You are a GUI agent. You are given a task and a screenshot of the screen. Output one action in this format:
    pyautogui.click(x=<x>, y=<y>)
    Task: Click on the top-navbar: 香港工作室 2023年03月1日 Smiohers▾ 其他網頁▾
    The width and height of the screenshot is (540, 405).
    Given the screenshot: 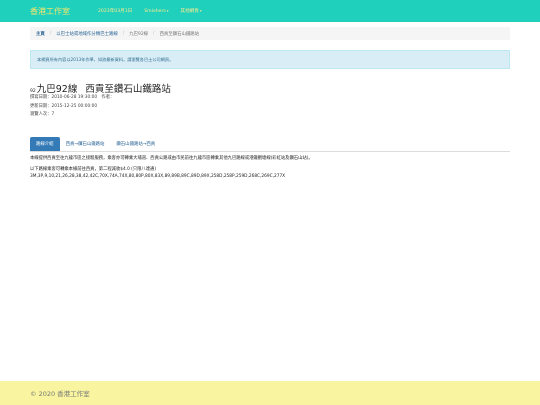 What is the action you would take?
    pyautogui.click(x=270, y=11)
    